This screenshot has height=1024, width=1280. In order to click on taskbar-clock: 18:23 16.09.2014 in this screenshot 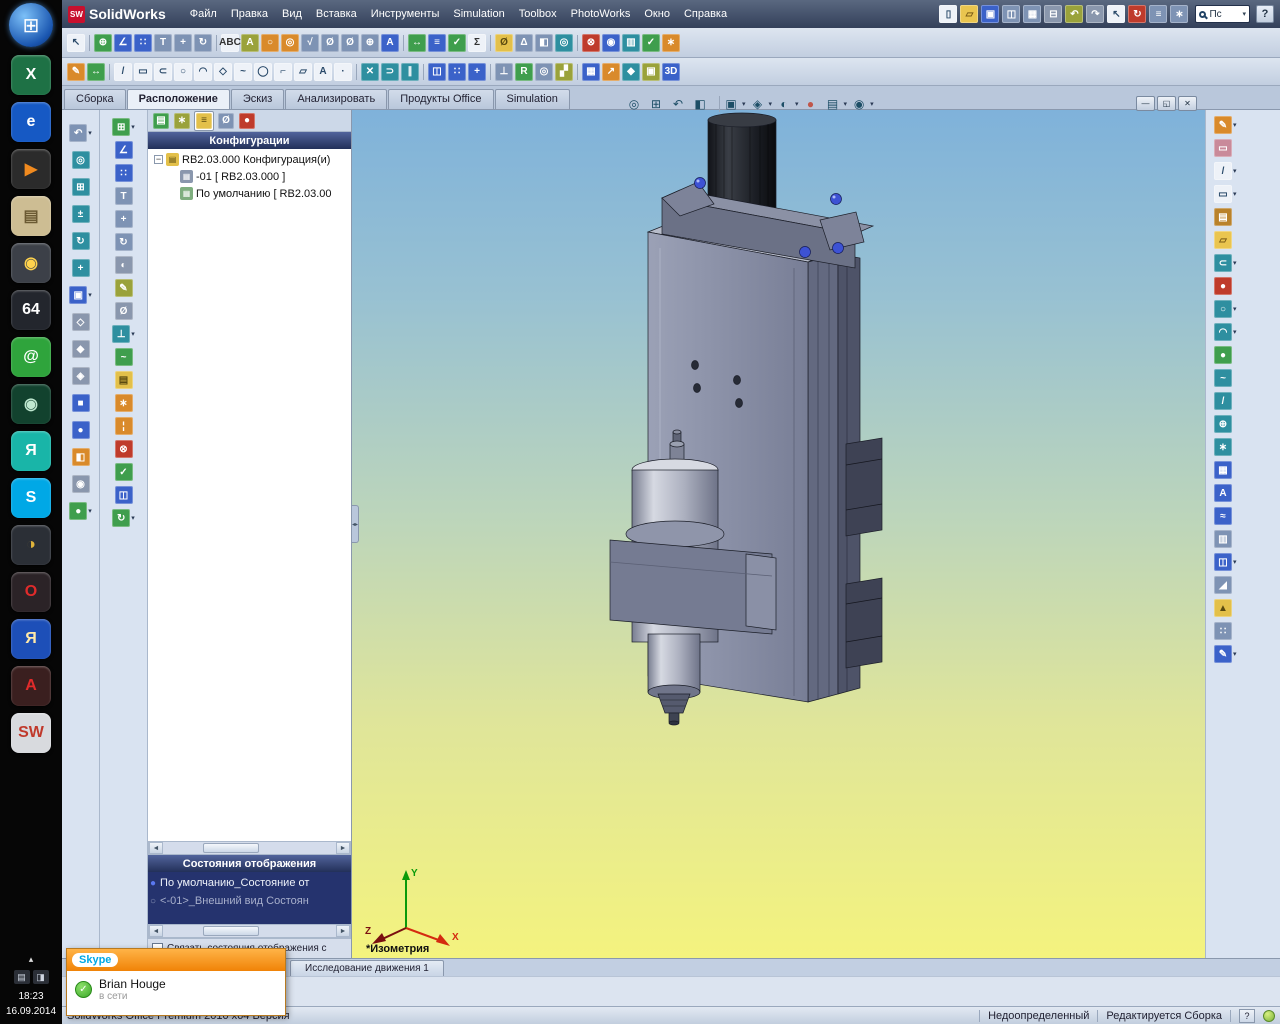, I will do `click(31, 1004)`.